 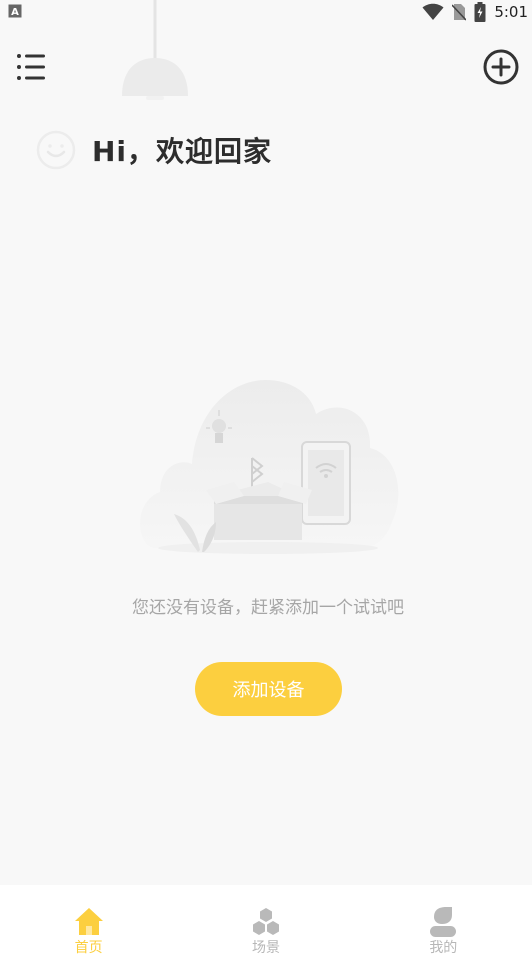 I want to click on status-time: 5:01, so click(x=511, y=12).